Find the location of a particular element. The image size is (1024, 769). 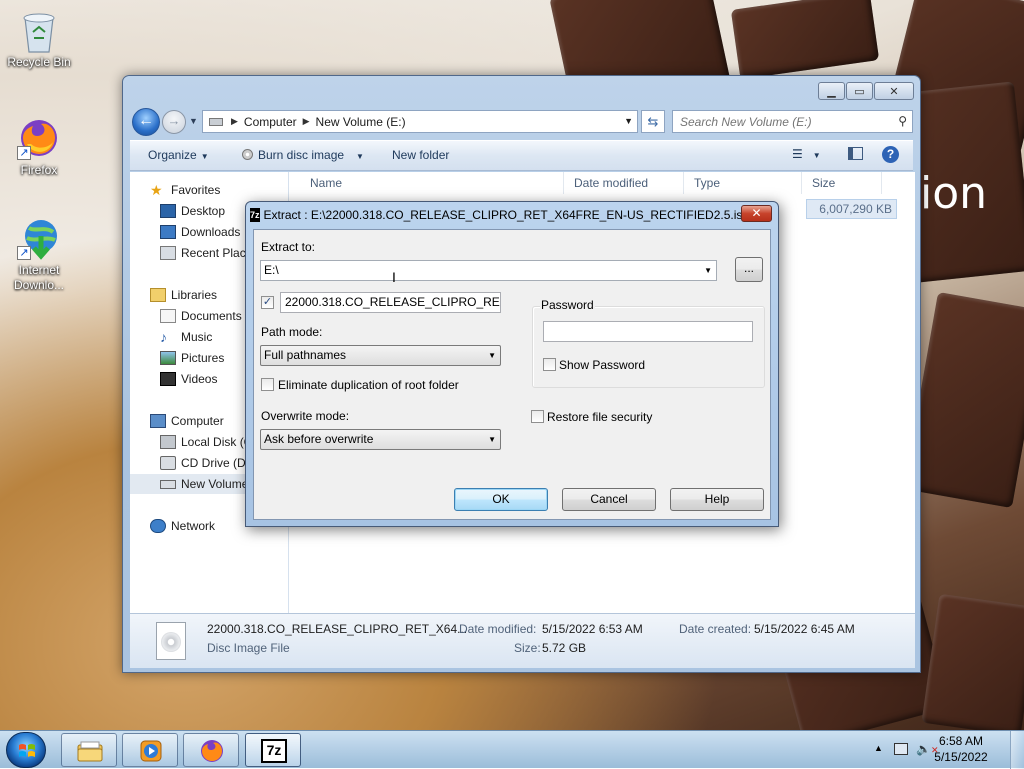

help-button: ? is located at coordinates (890, 154).